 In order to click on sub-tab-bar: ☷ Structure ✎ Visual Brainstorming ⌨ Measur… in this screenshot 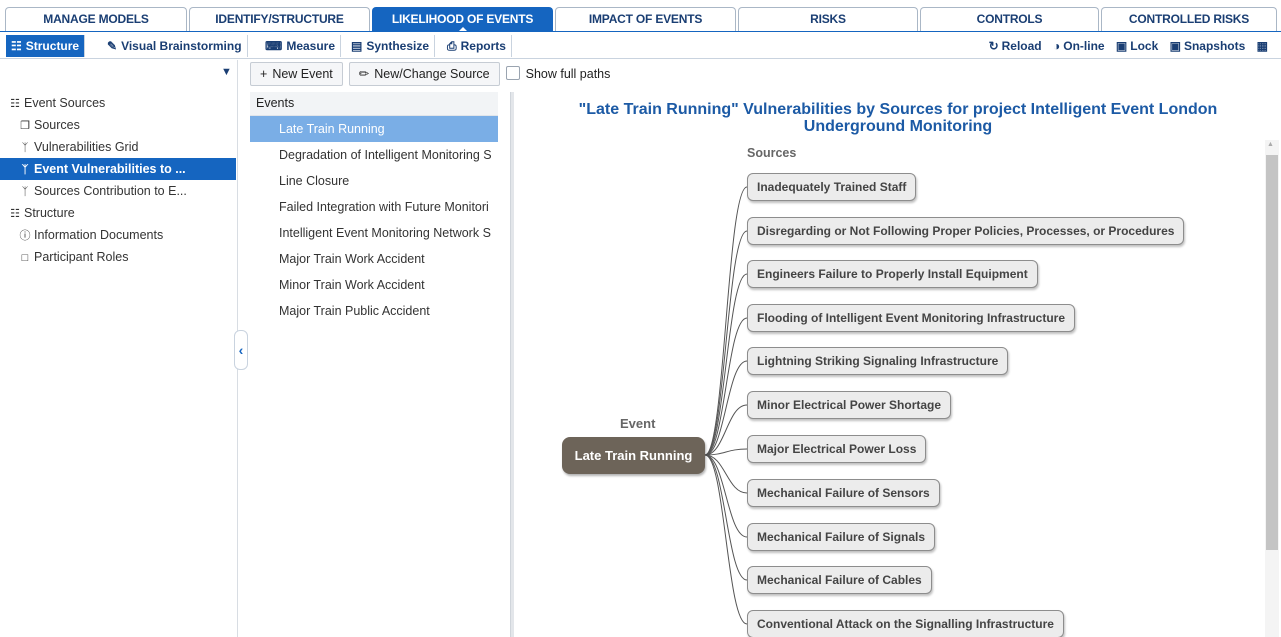, I will do `click(640, 45)`.